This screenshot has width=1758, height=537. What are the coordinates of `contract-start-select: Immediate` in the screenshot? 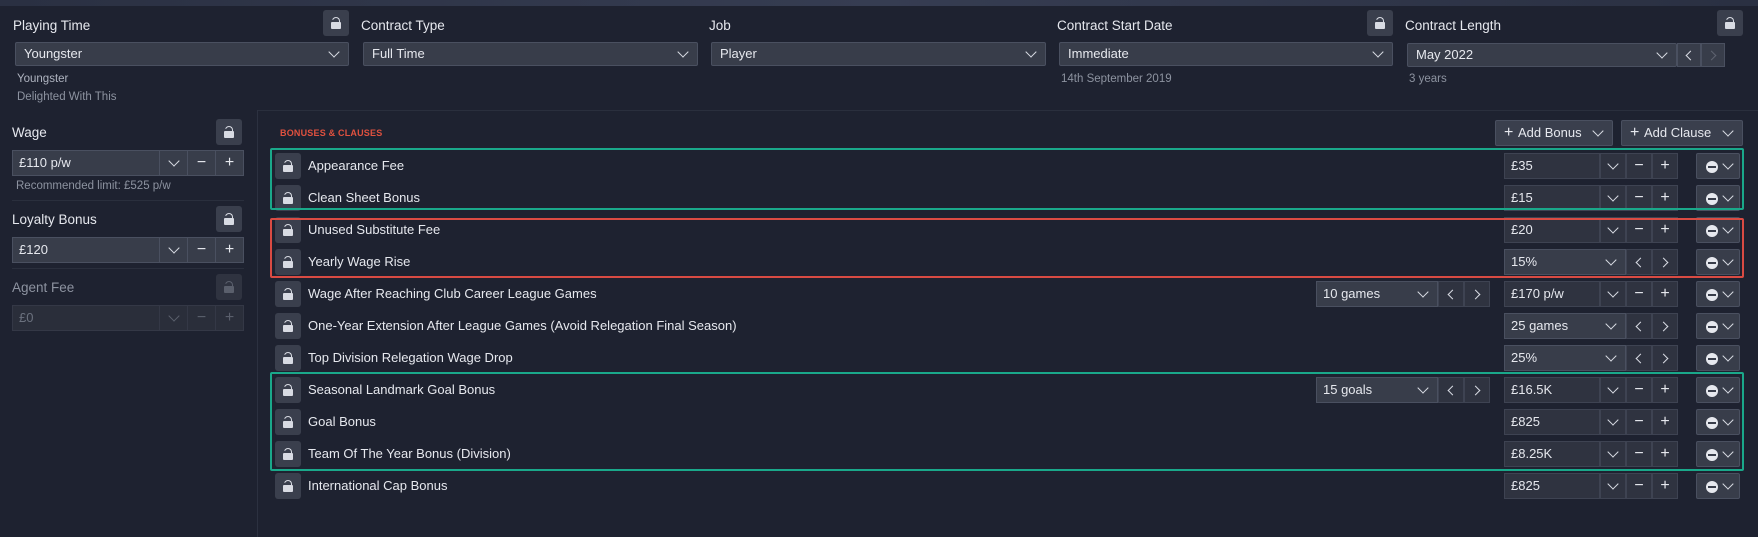 It's located at (1226, 54).